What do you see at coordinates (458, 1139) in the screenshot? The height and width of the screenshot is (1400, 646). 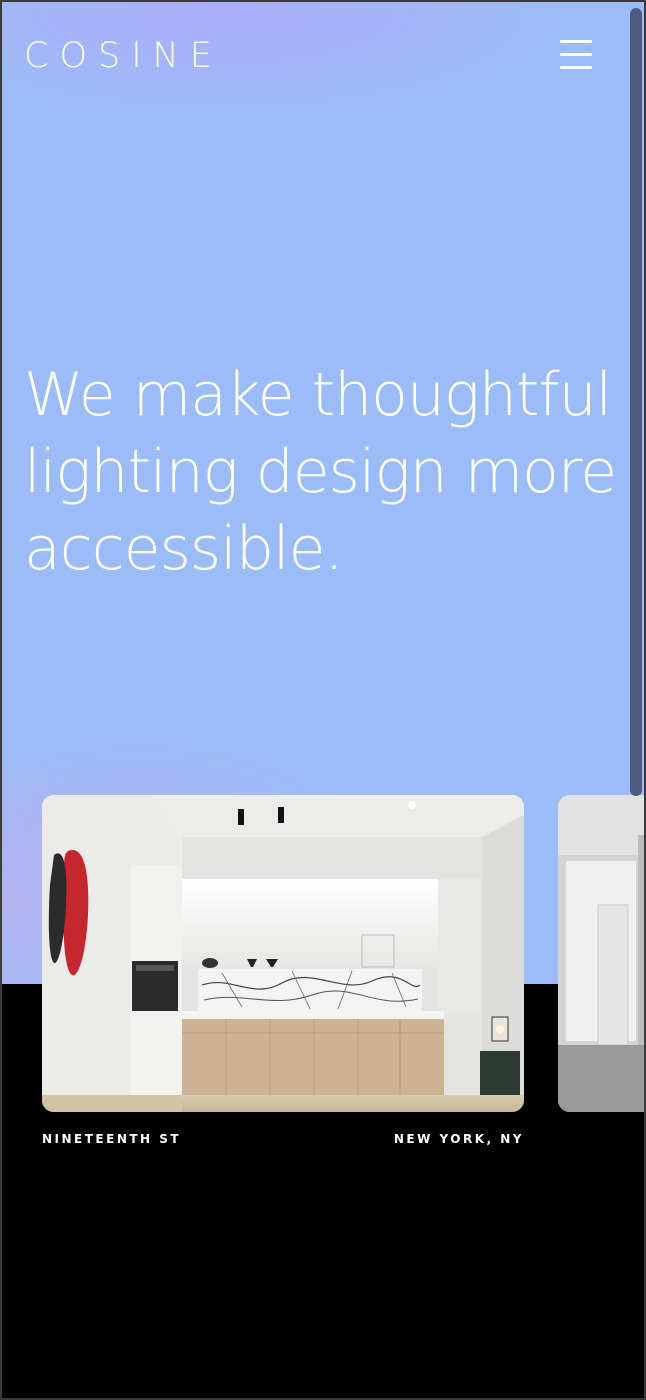 I see `project-location: NEW YORK, NY` at bounding box center [458, 1139].